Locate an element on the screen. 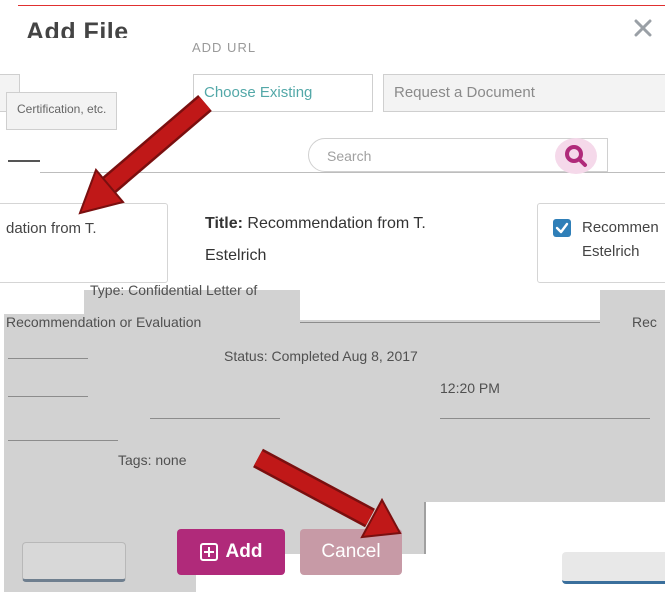 The width and height of the screenshot is (665, 592). search-button is located at coordinates (576, 156).